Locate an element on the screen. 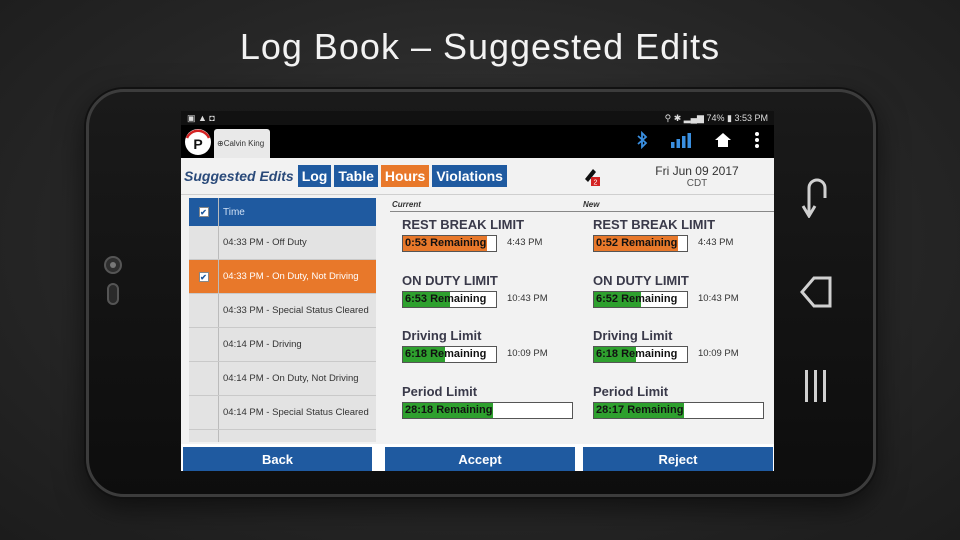  column-divider is located at coordinates (582, 211).